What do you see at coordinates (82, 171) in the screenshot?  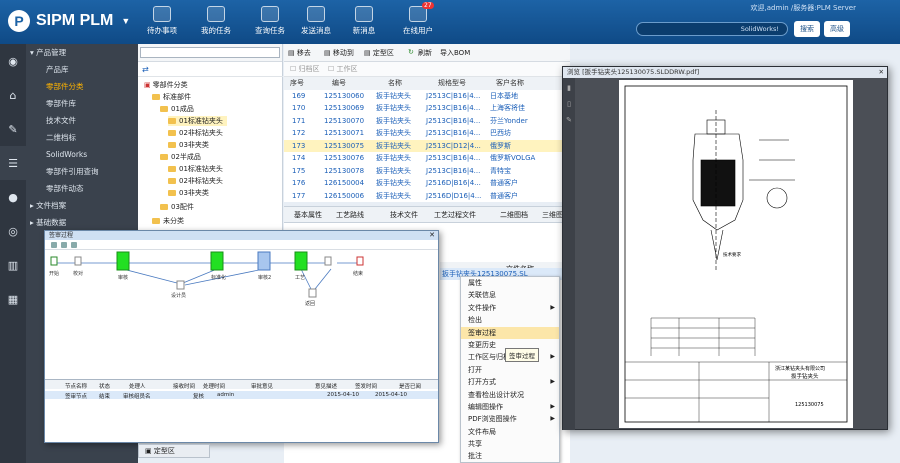 I see `nav-item: 零部件引用查询` at bounding box center [82, 171].